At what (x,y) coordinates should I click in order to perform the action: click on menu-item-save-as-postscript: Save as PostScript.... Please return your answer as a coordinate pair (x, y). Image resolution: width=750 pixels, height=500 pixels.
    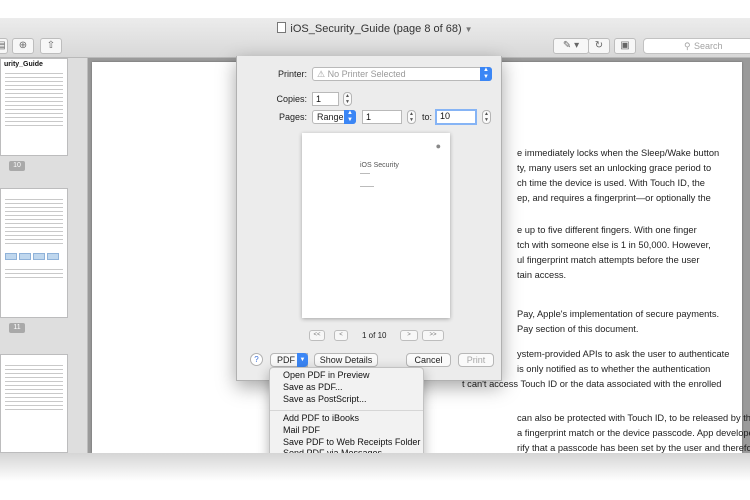
    Looking at the image, I should click on (325, 399).